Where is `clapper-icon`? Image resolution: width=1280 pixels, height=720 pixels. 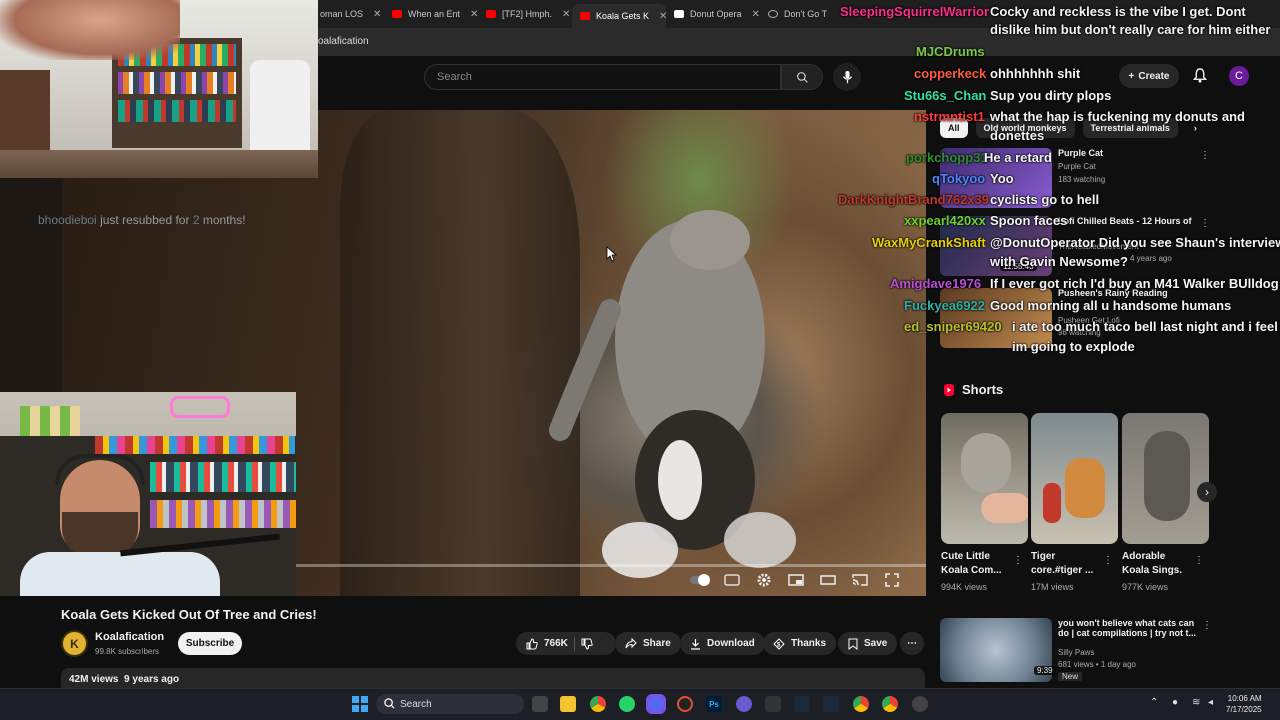 clapper-icon is located at coordinates (773, 704).